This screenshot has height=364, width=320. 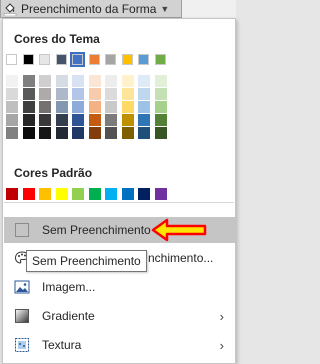 What do you see at coordinates (22, 287) in the screenshot?
I see `picture-icon` at bounding box center [22, 287].